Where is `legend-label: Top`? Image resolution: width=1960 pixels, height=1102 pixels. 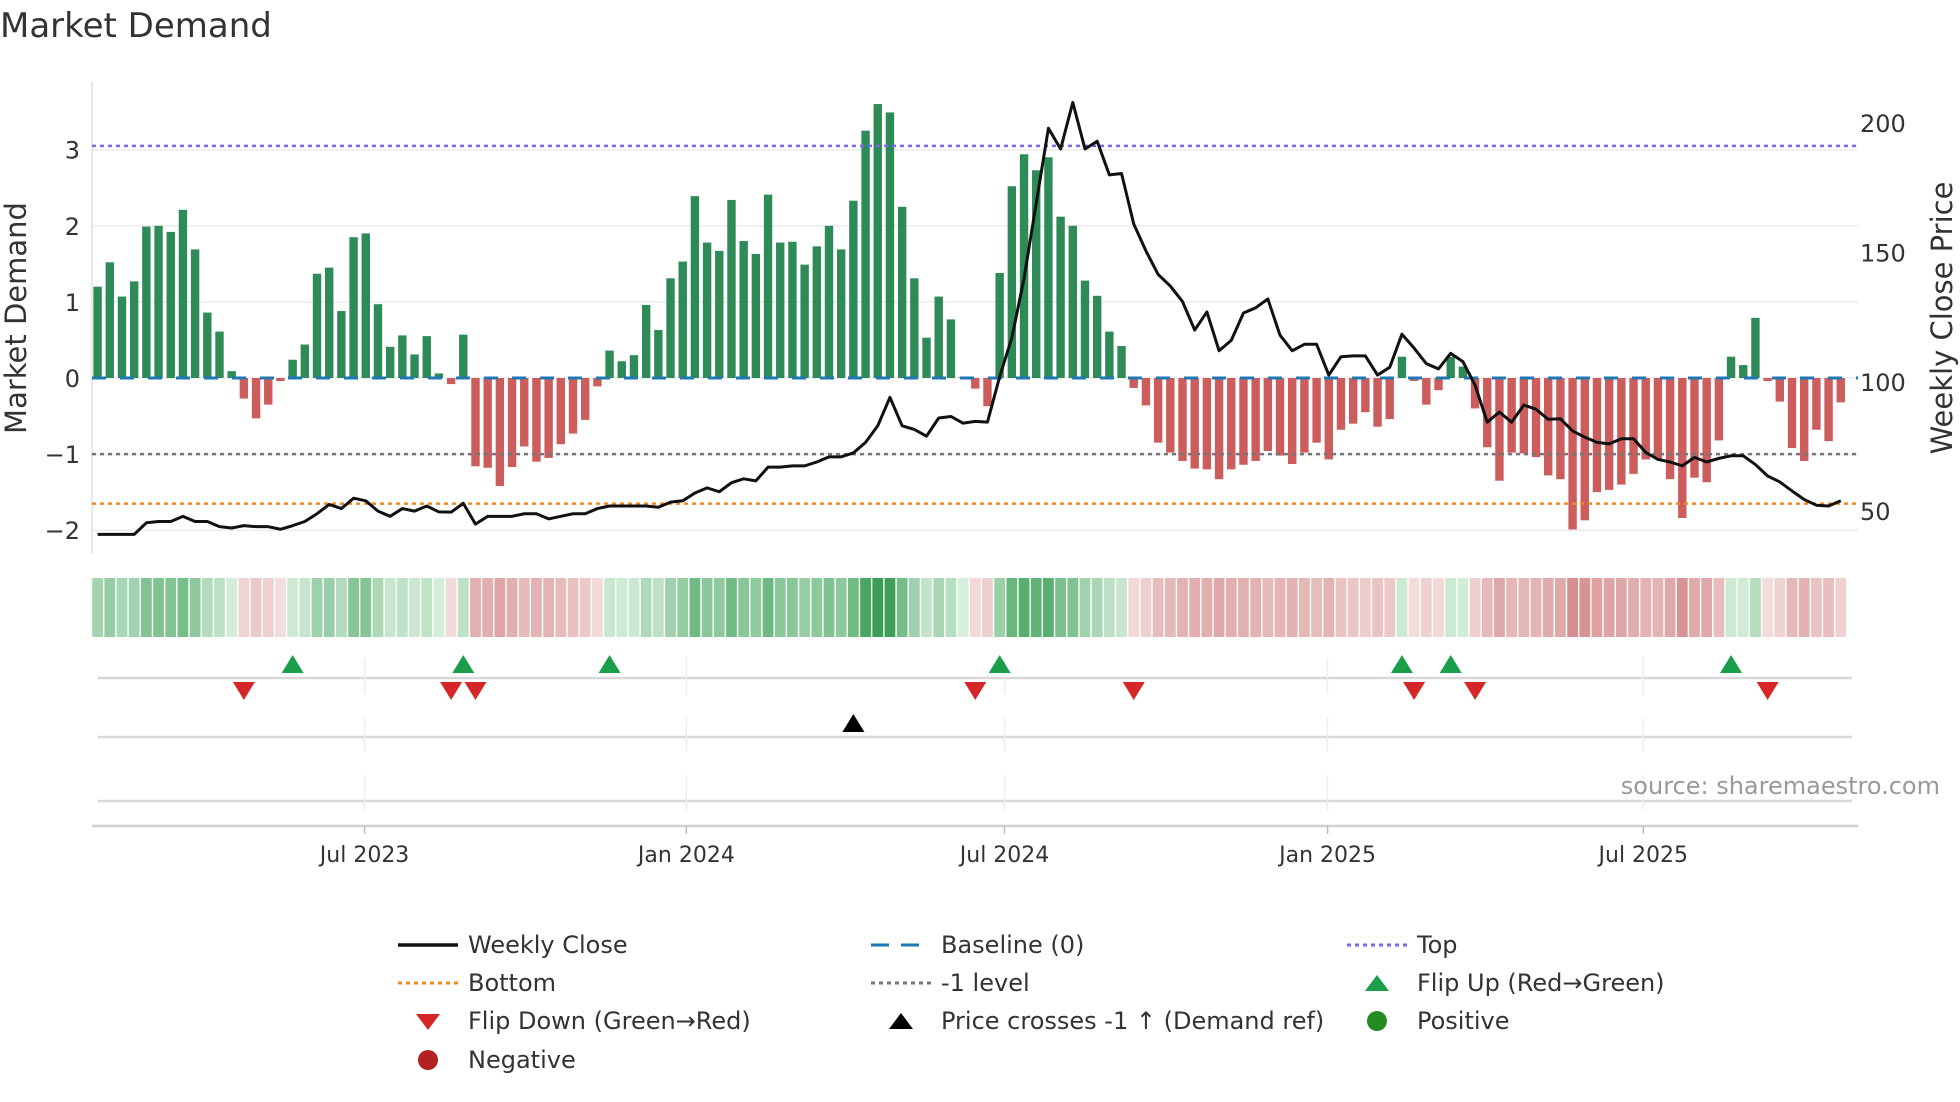 legend-label: Top is located at coordinates (1437, 945).